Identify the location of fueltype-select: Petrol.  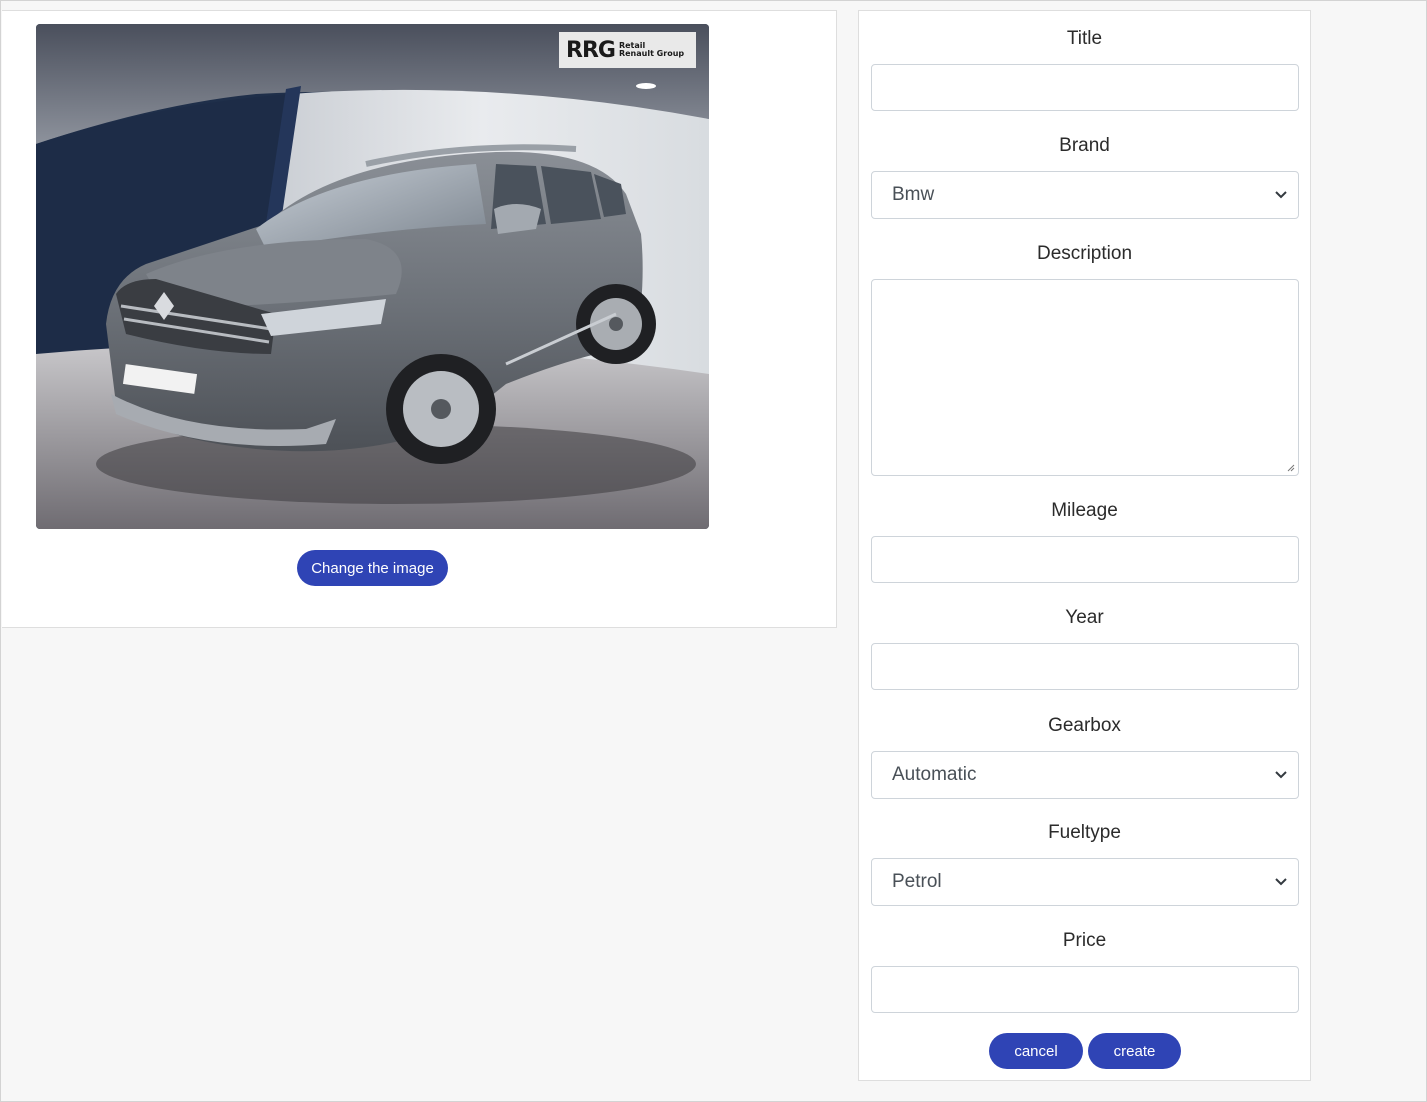
(1085, 882).